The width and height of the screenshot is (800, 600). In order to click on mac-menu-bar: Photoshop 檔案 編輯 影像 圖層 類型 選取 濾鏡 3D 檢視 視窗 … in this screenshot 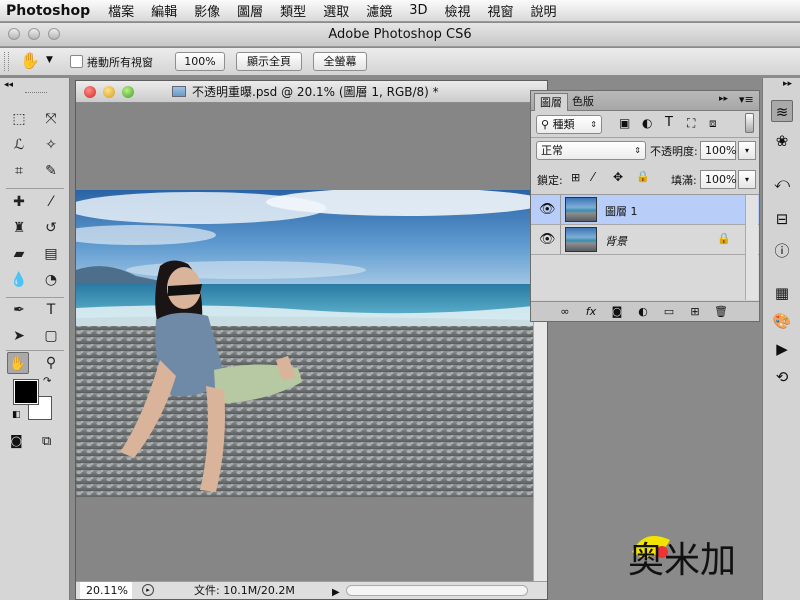, I will do `click(400, 11)`.